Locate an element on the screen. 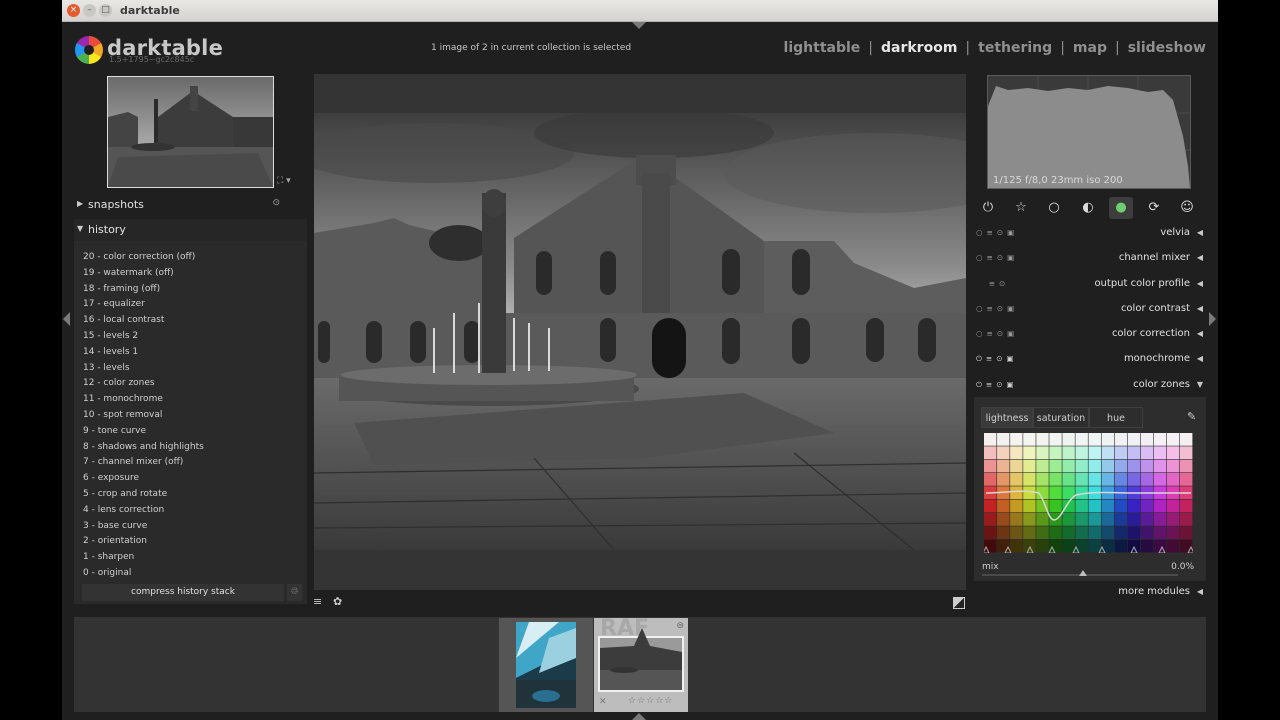 This screenshot has width=1280, height=720. minimize-button: – is located at coordinates (89, 10).